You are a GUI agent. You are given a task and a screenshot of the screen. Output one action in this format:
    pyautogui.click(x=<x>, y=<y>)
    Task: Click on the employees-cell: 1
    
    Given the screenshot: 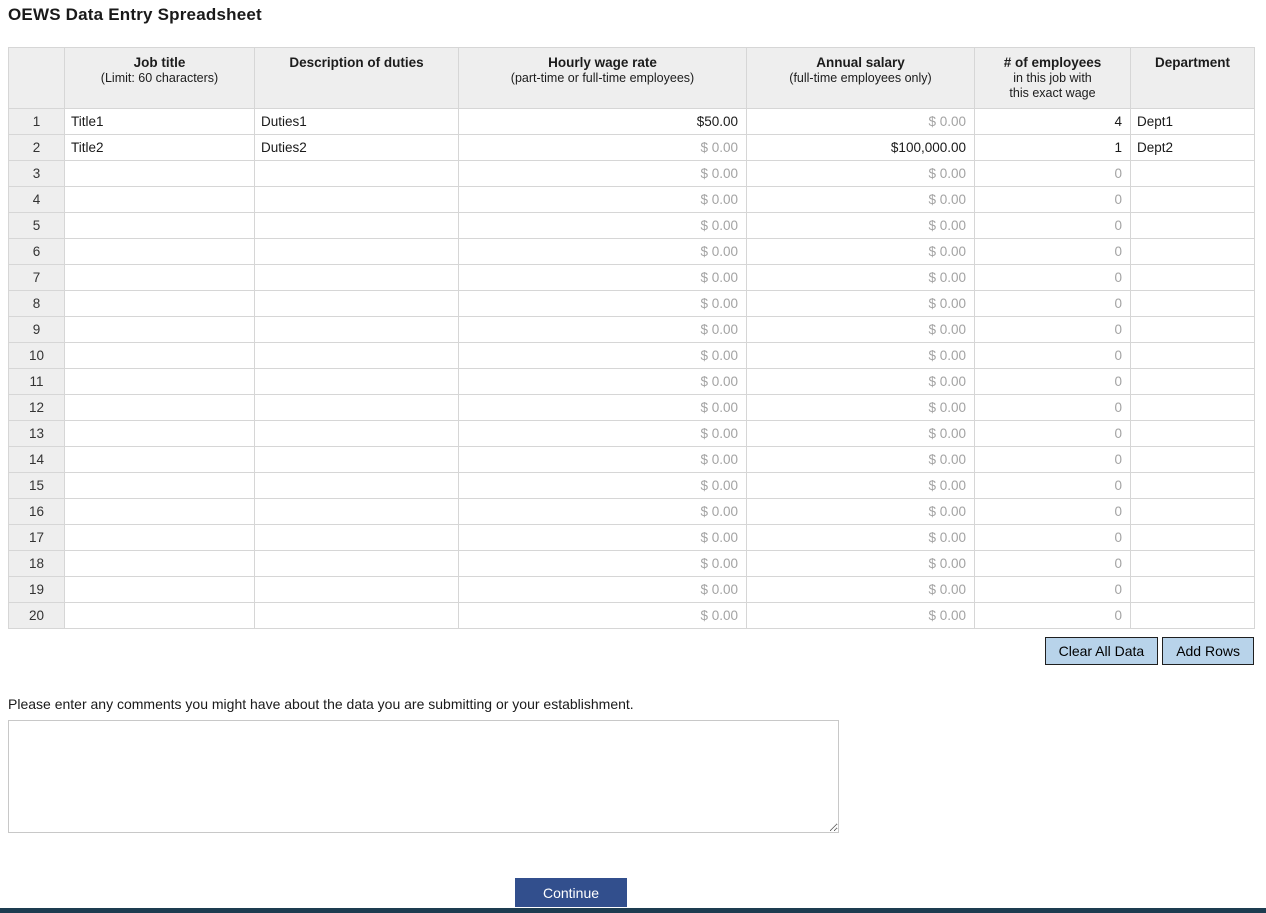 What is the action you would take?
    pyautogui.click(x=1052, y=147)
    